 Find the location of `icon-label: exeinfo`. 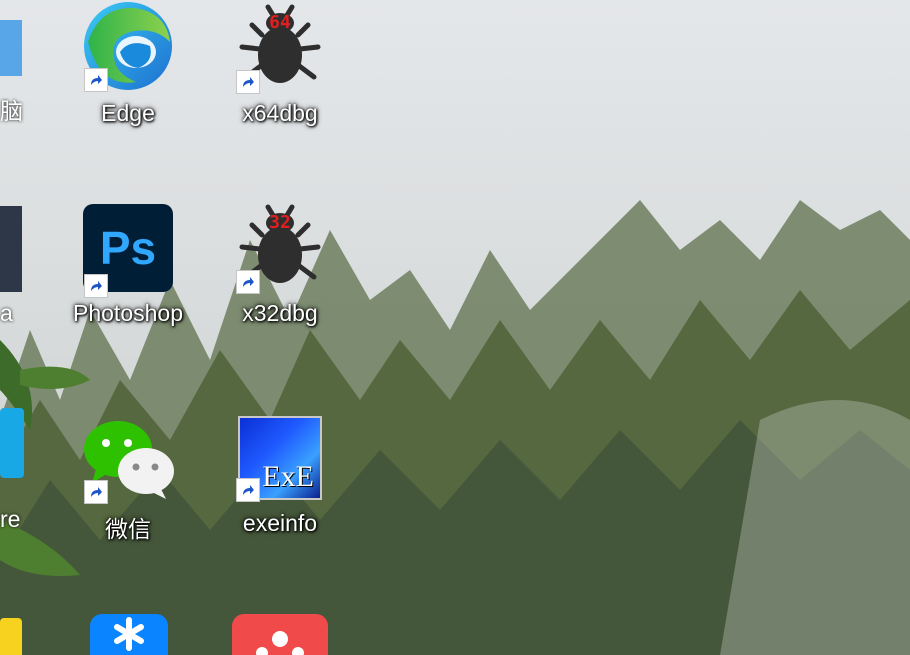

icon-label: exeinfo is located at coordinates (280, 523).